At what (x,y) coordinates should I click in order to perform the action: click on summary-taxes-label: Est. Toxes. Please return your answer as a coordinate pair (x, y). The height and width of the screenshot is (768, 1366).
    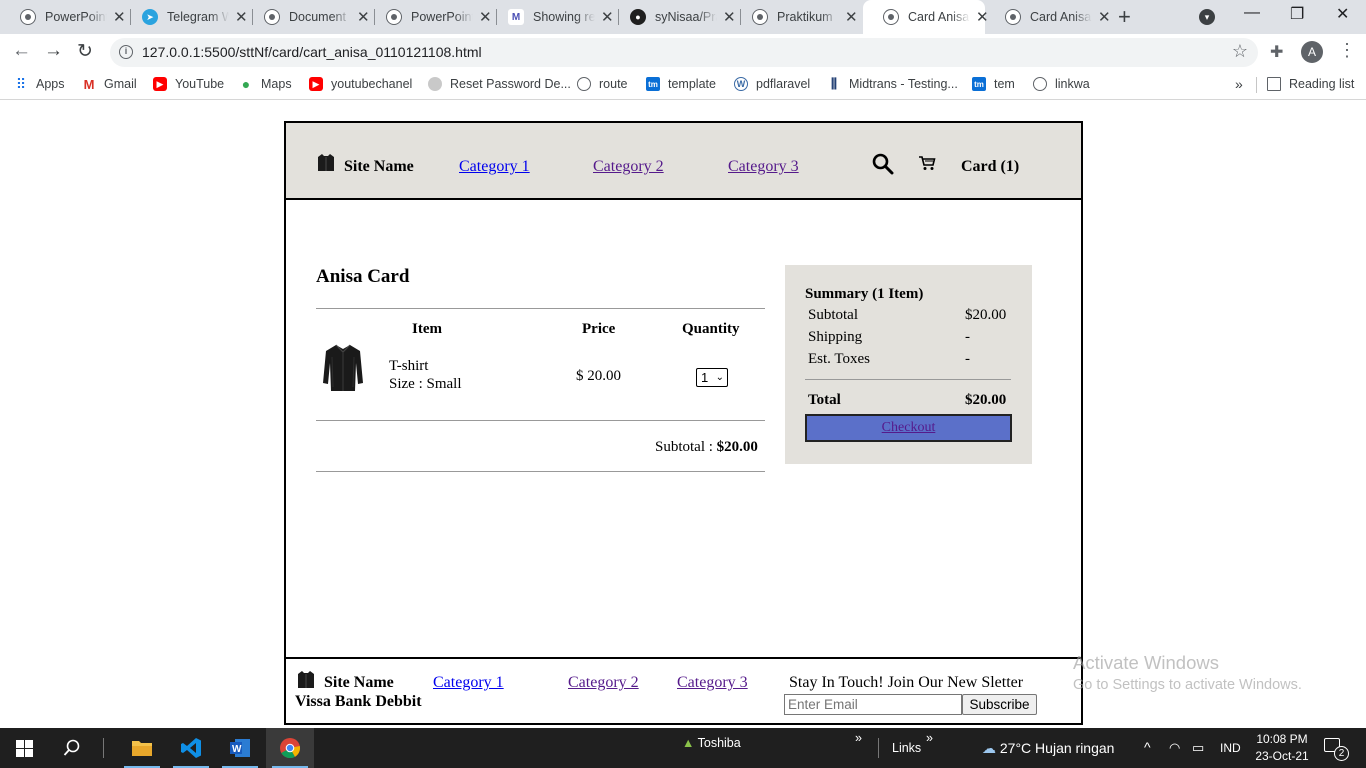
    Looking at the image, I should click on (839, 359).